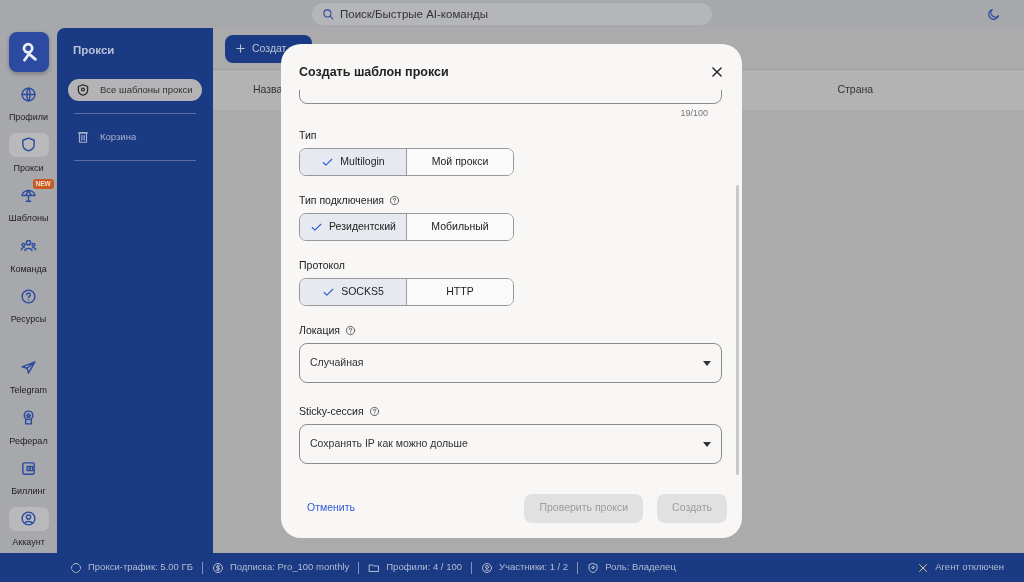  Describe the element at coordinates (510, 444) in the screenshot. I see `select-field: Сохранять IP как можно дольше` at that location.